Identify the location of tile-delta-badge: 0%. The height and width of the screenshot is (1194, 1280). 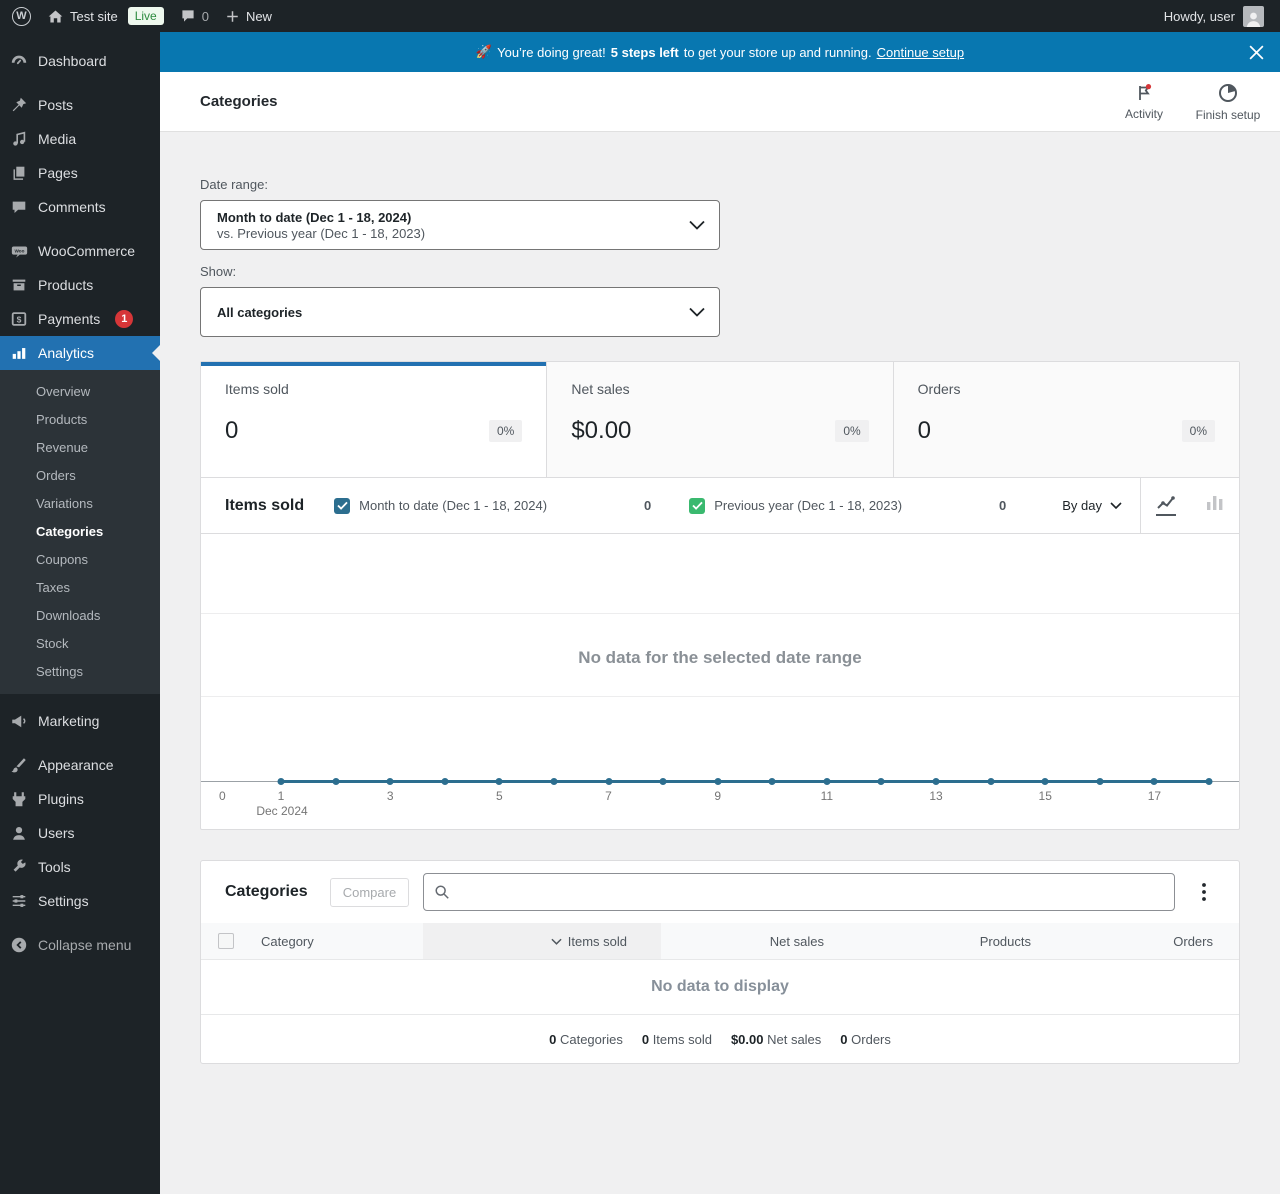
(852, 431).